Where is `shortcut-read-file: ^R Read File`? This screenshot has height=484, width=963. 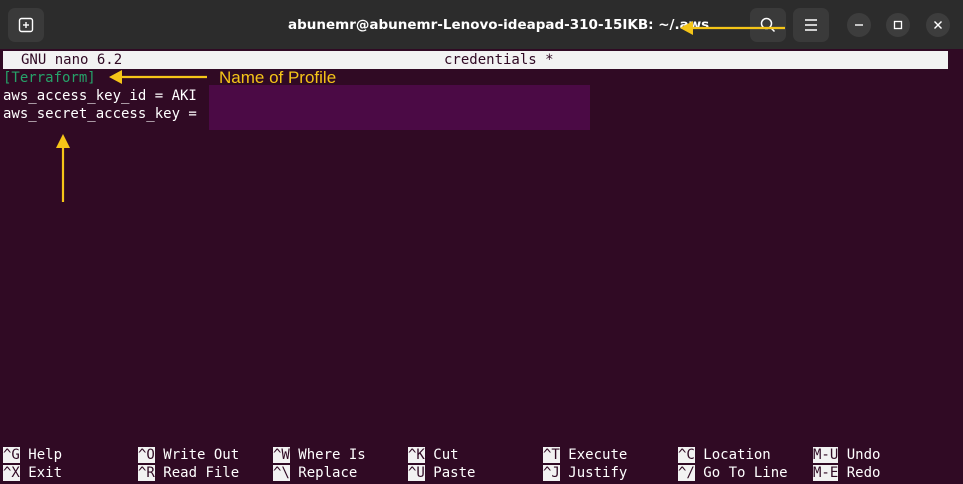 shortcut-read-file: ^R Read File is located at coordinates (188, 473).